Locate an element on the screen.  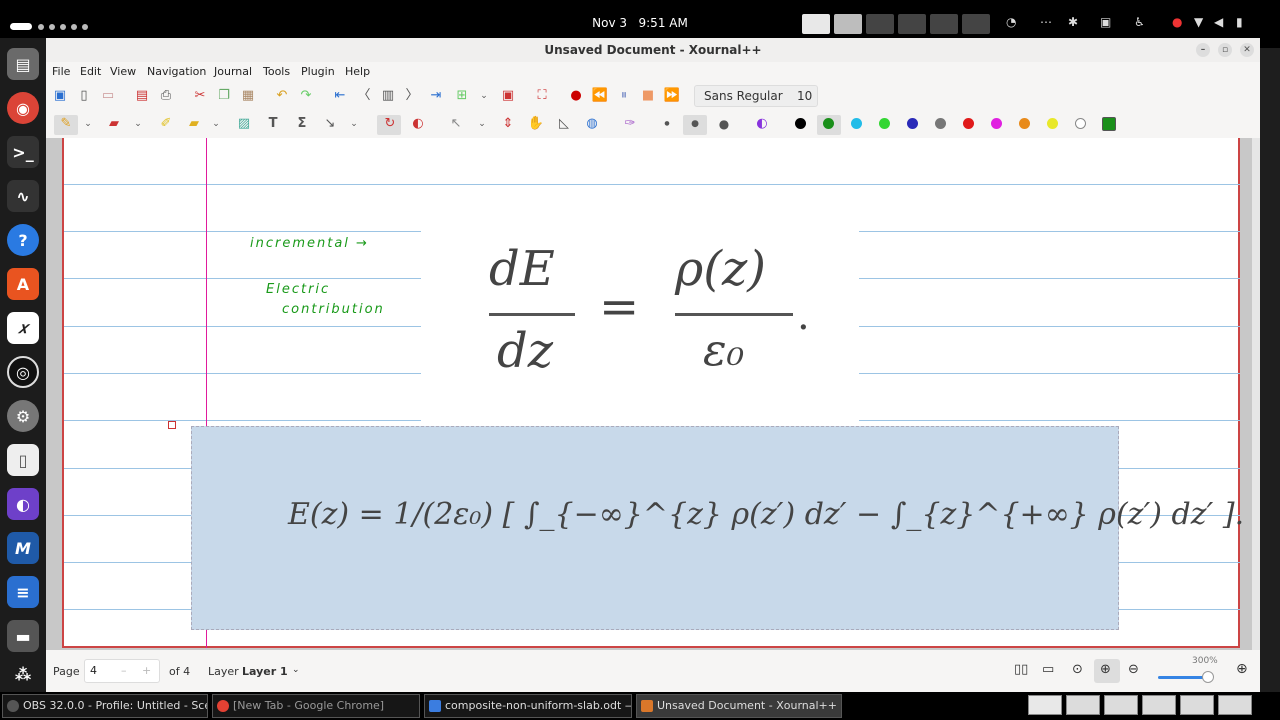
menu-view: View is located at coordinates (123, 71).